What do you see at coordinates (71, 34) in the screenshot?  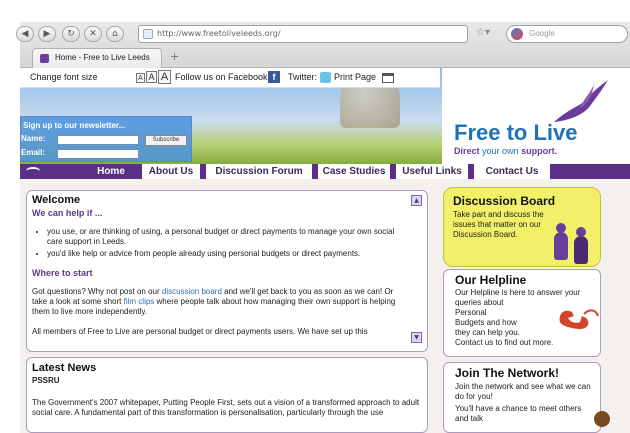 I see `reload-icon: ↻` at bounding box center [71, 34].